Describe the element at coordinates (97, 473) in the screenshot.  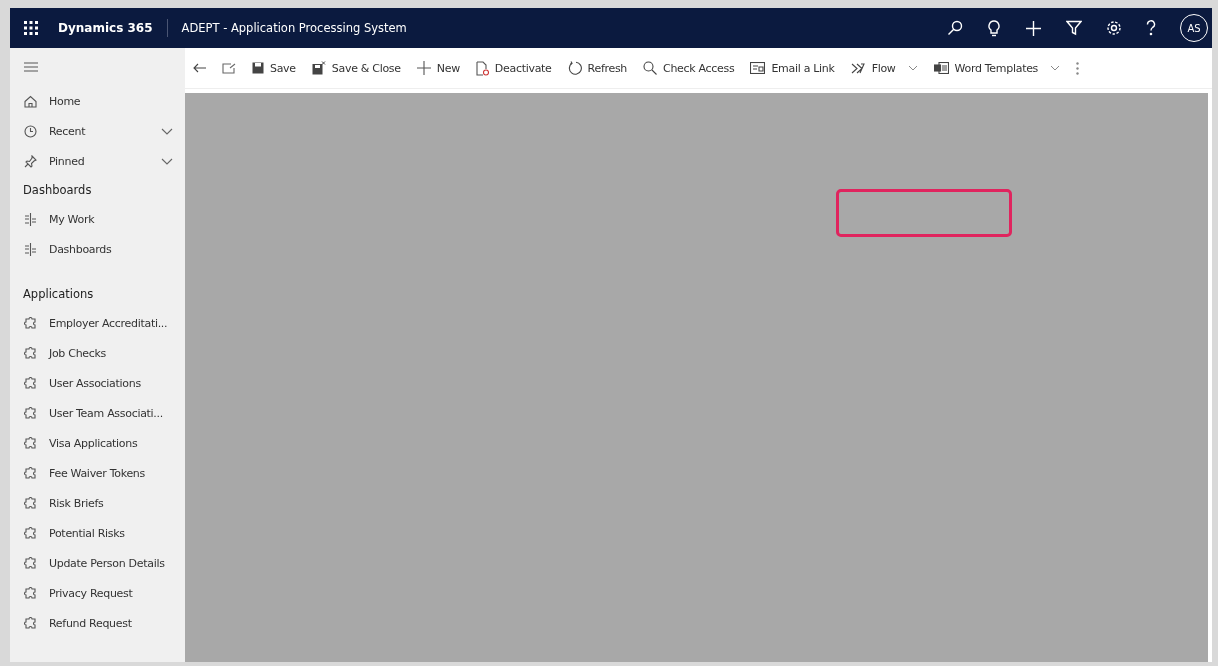
I see `nav-item: Fee Waiver Tokens` at that location.